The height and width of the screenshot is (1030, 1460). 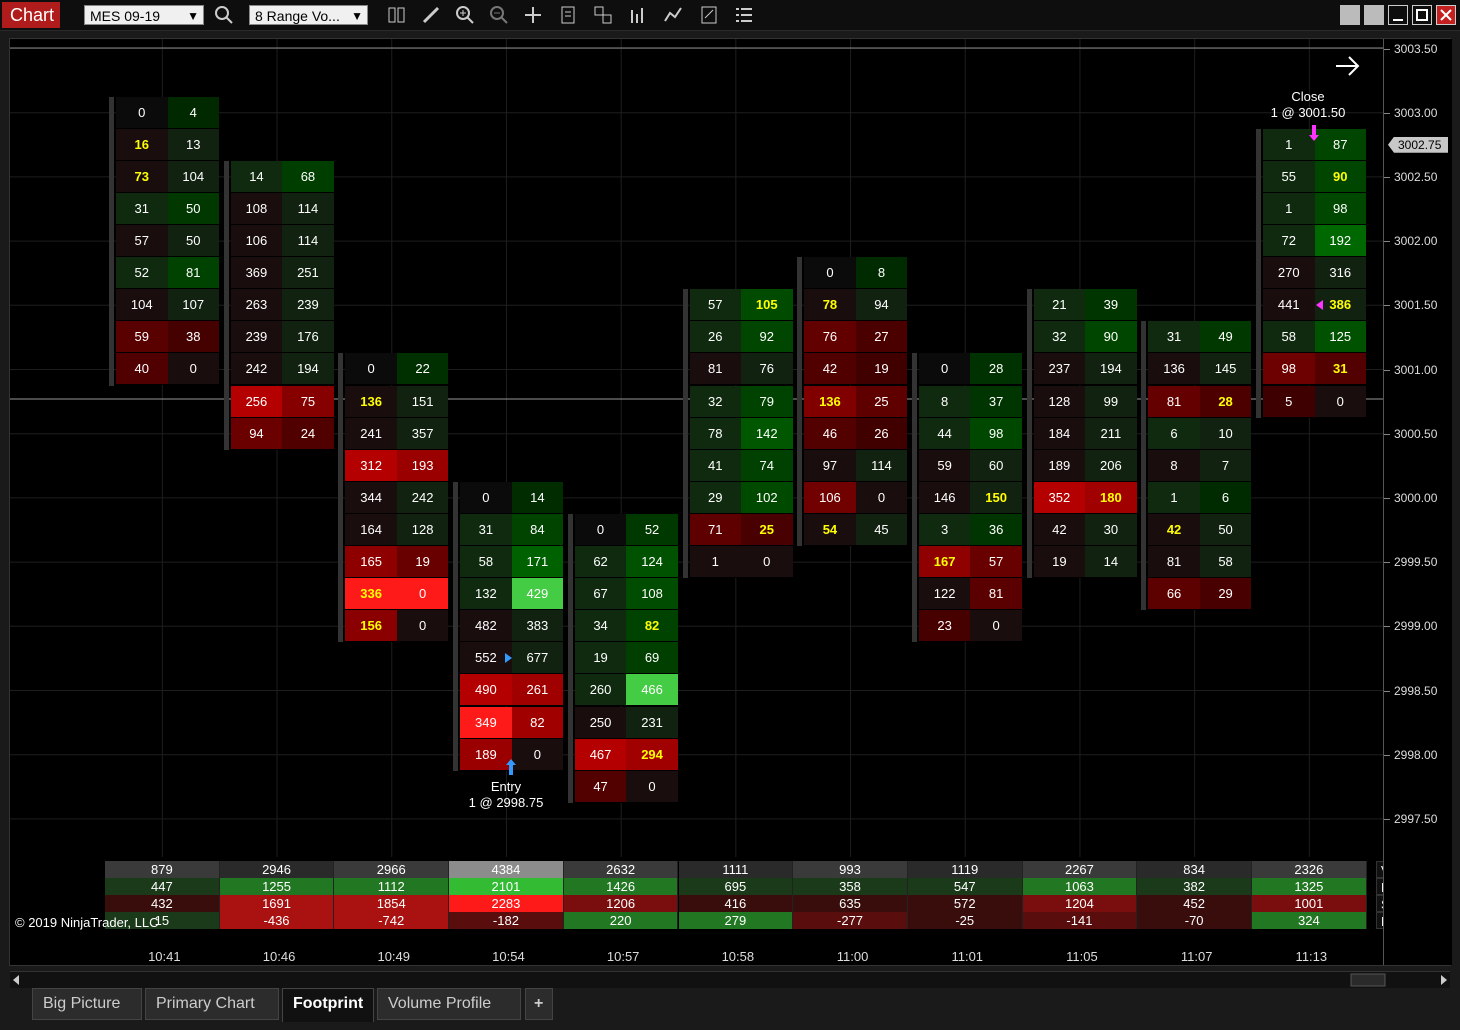 What do you see at coordinates (537, 690) in the screenshot?
I see `ask-volume-cell: 261` at bounding box center [537, 690].